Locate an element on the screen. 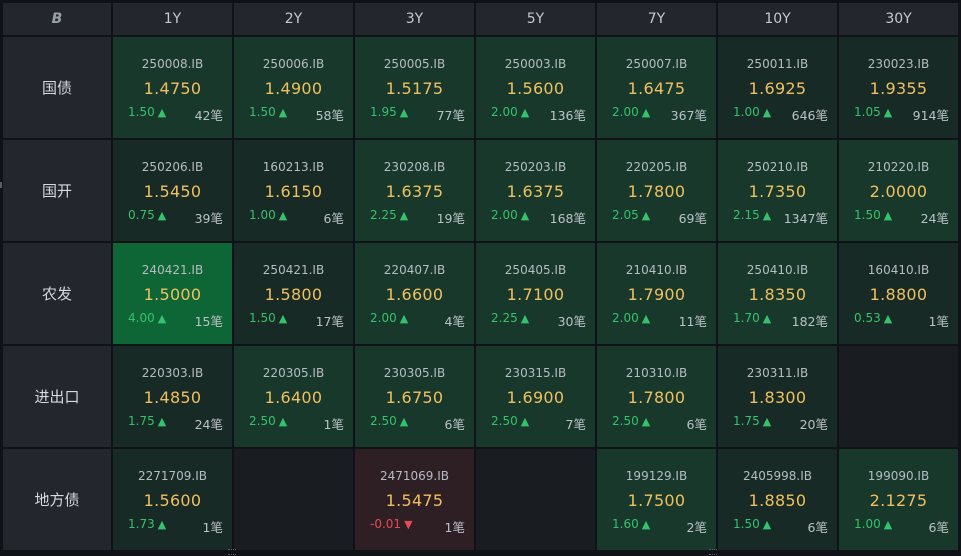  bond-code: 240421.IB is located at coordinates (172, 270).